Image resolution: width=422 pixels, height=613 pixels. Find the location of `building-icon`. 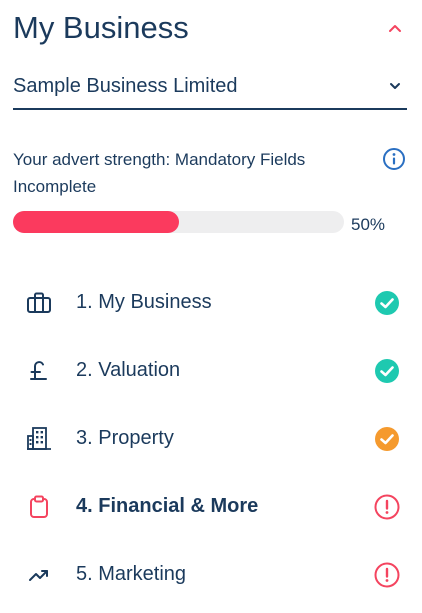

building-icon is located at coordinates (39, 438).